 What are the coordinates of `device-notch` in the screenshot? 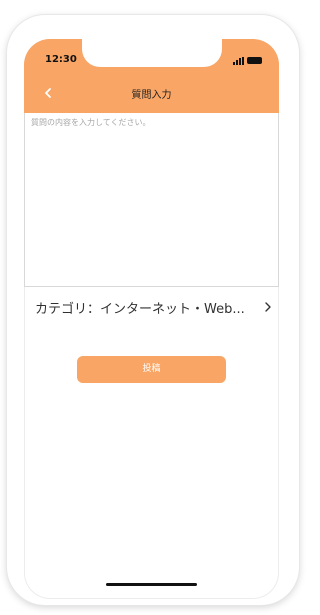 It's located at (152, 53).